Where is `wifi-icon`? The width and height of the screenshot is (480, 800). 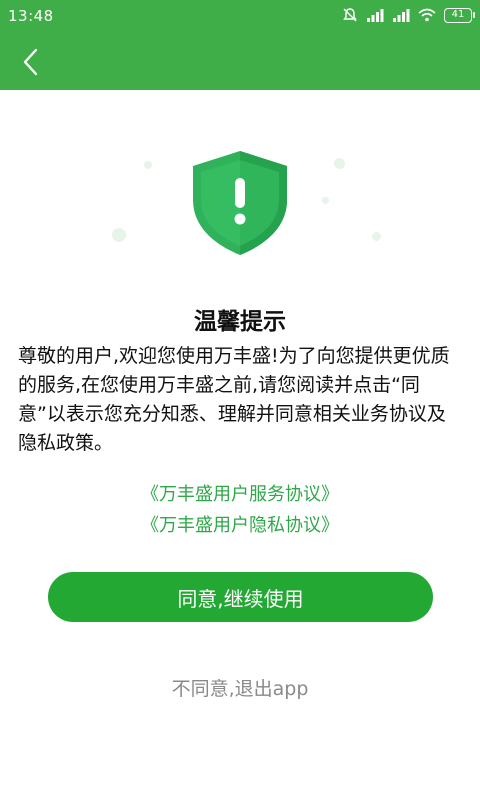
wifi-icon is located at coordinates (427, 15).